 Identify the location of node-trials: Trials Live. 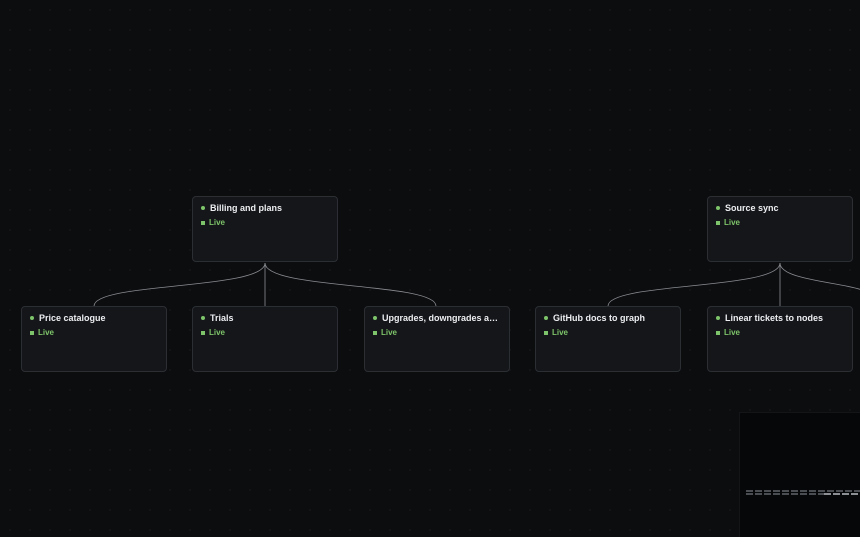
(265, 339).